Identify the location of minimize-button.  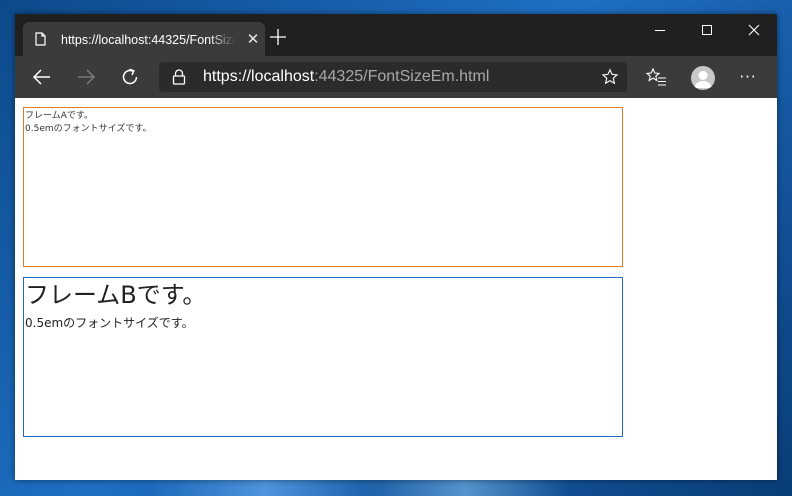
(660, 30).